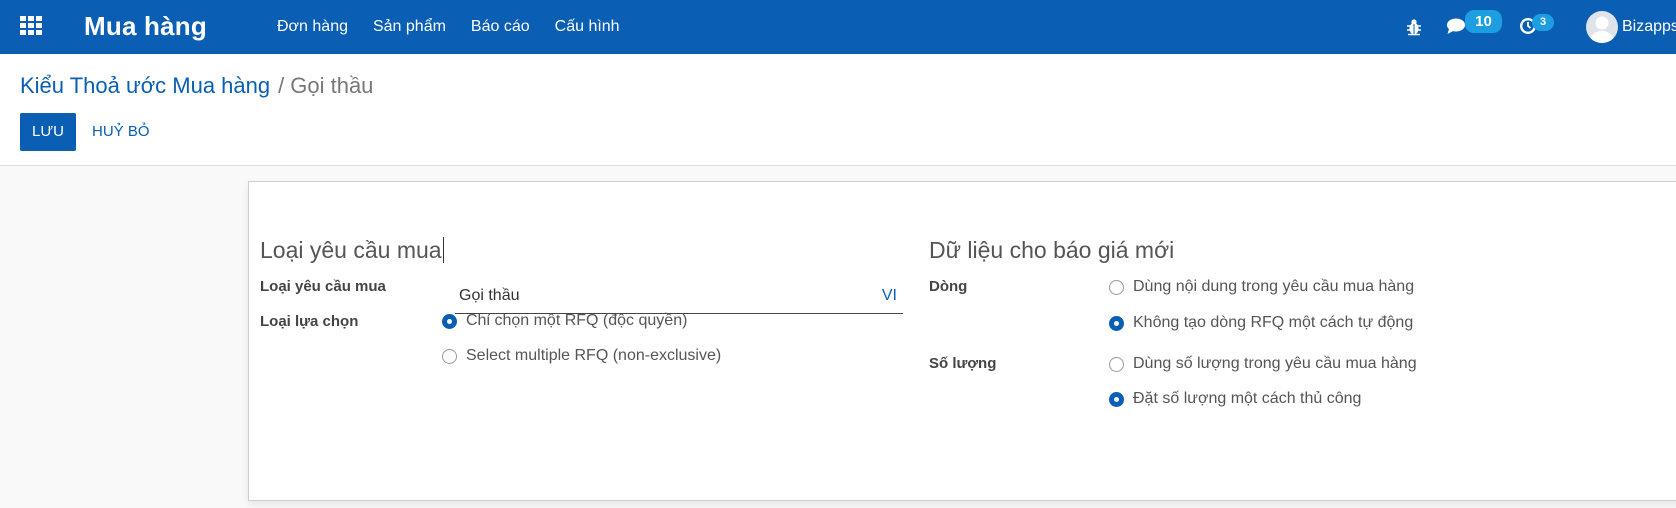 The height and width of the screenshot is (508, 1676). Describe the element at coordinates (121, 132) in the screenshot. I see `discard-button: HUỶ BỎ` at that location.